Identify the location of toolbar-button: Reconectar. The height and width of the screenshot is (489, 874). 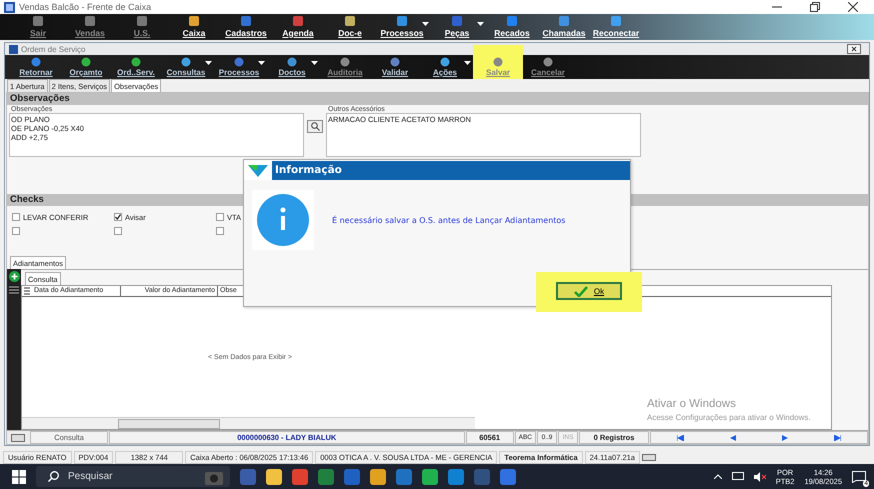
(616, 27).